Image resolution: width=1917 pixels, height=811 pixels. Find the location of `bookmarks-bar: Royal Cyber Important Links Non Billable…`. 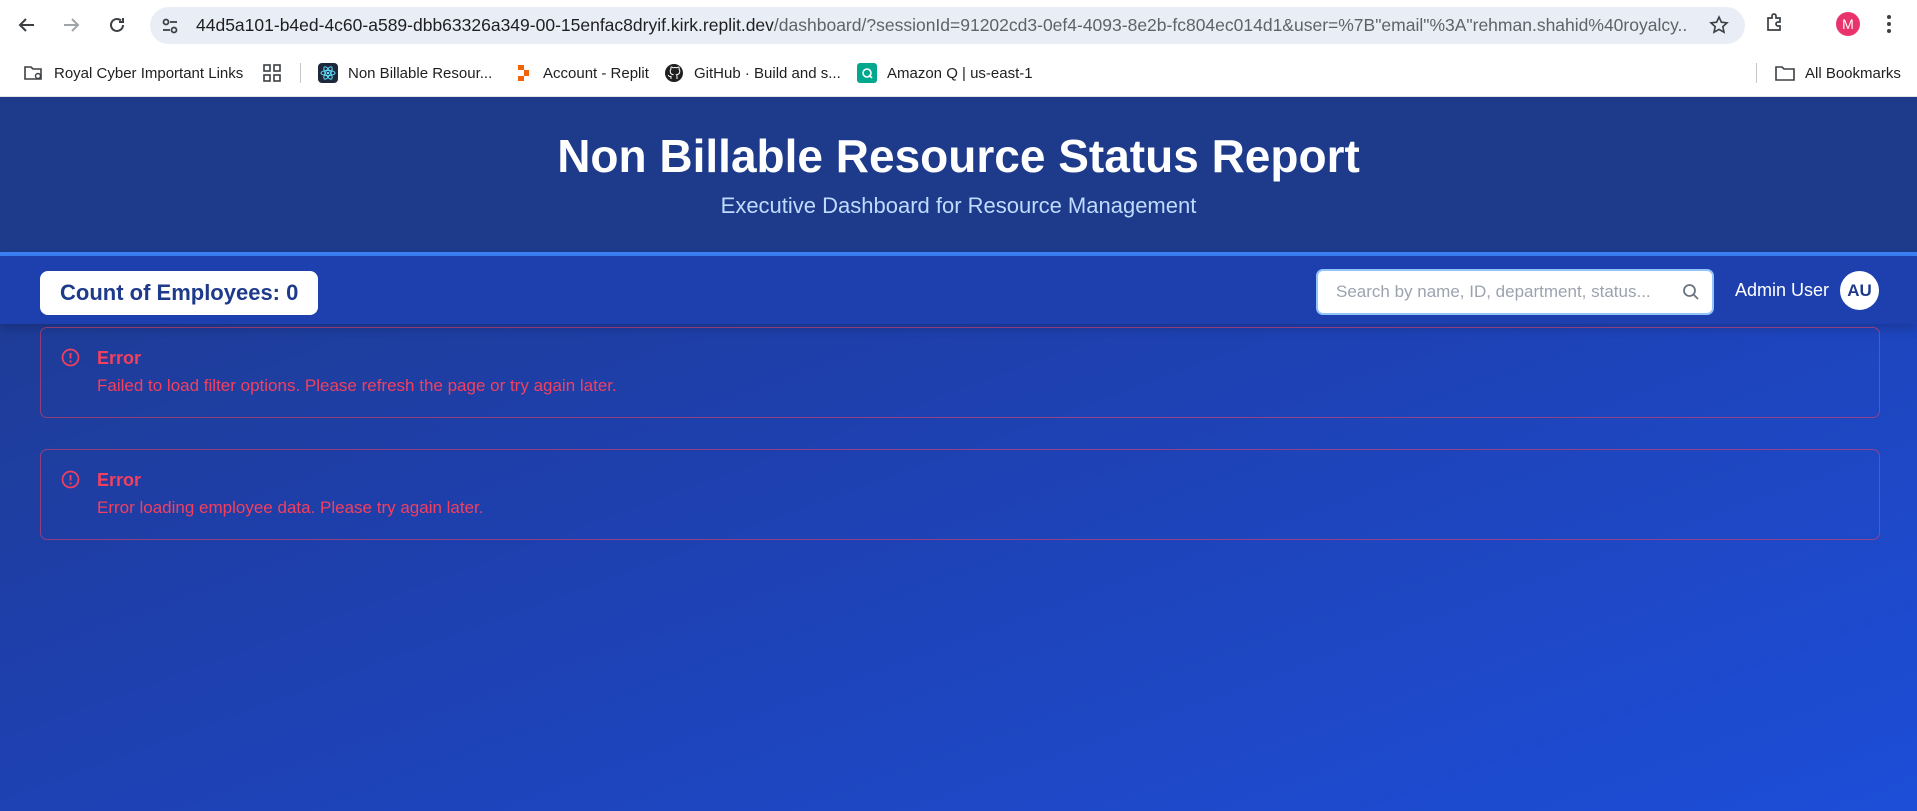

bookmarks-bar: Royal Cyber Important Links Non Billable… is located at coordinates (958, 74).